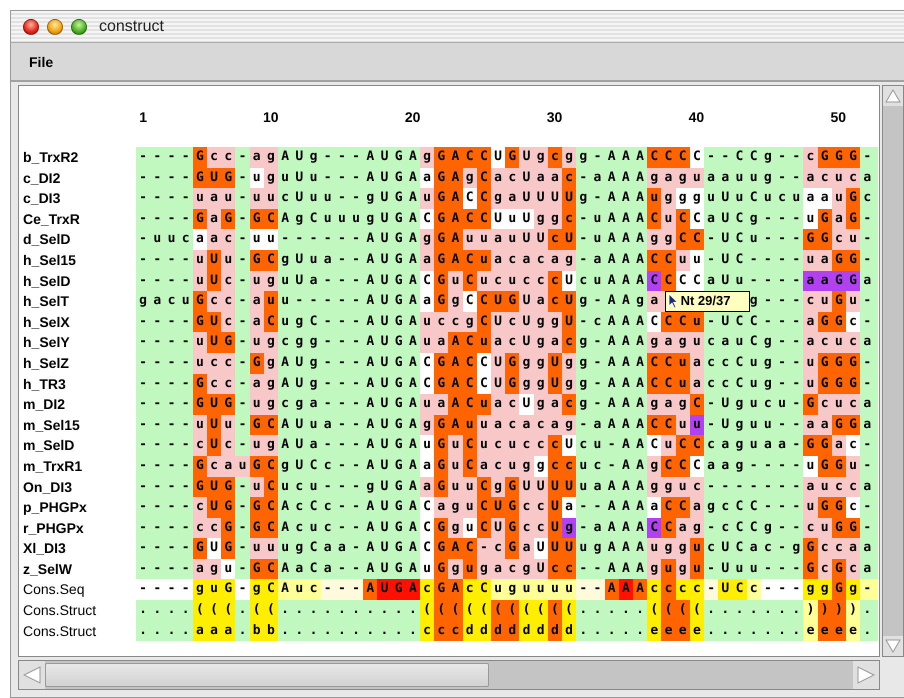 This screenshot has width=904, height=698. What do you see at coordinates (166, 239) in the screenshot?
I see `sequence-segment: -uuc` at bounding box center [166, 239].